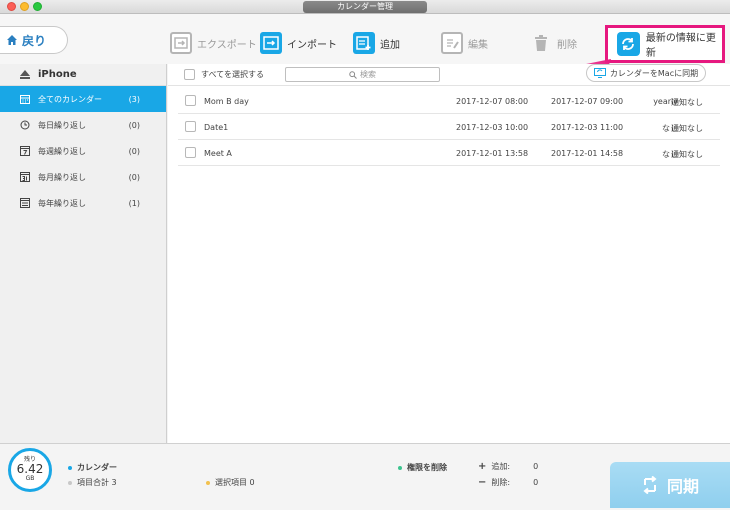 This screenshot has width=730, height=510. I want to click on event-end: 2017-12-01 14:58, so click(587, 153).